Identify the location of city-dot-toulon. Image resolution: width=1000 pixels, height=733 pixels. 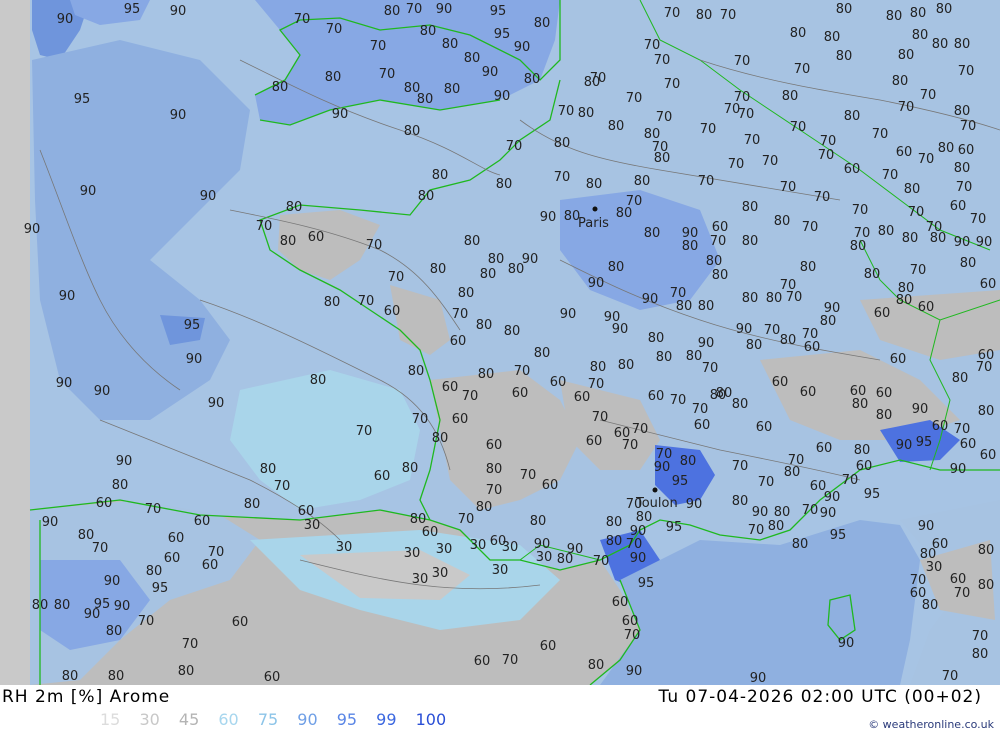
(655, 490).